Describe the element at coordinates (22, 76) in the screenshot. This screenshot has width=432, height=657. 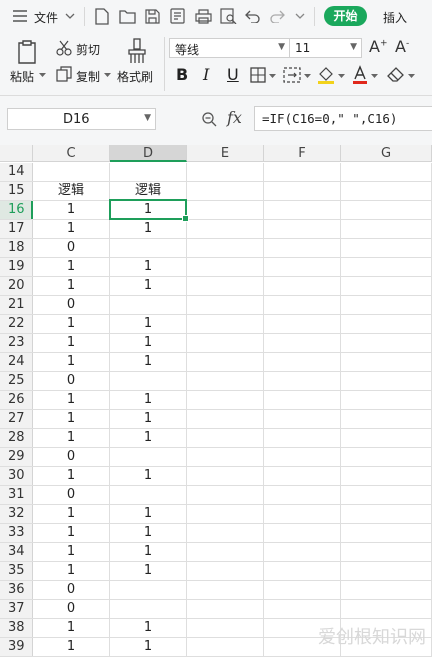
I see `paste-button: 粘贴` at that location.